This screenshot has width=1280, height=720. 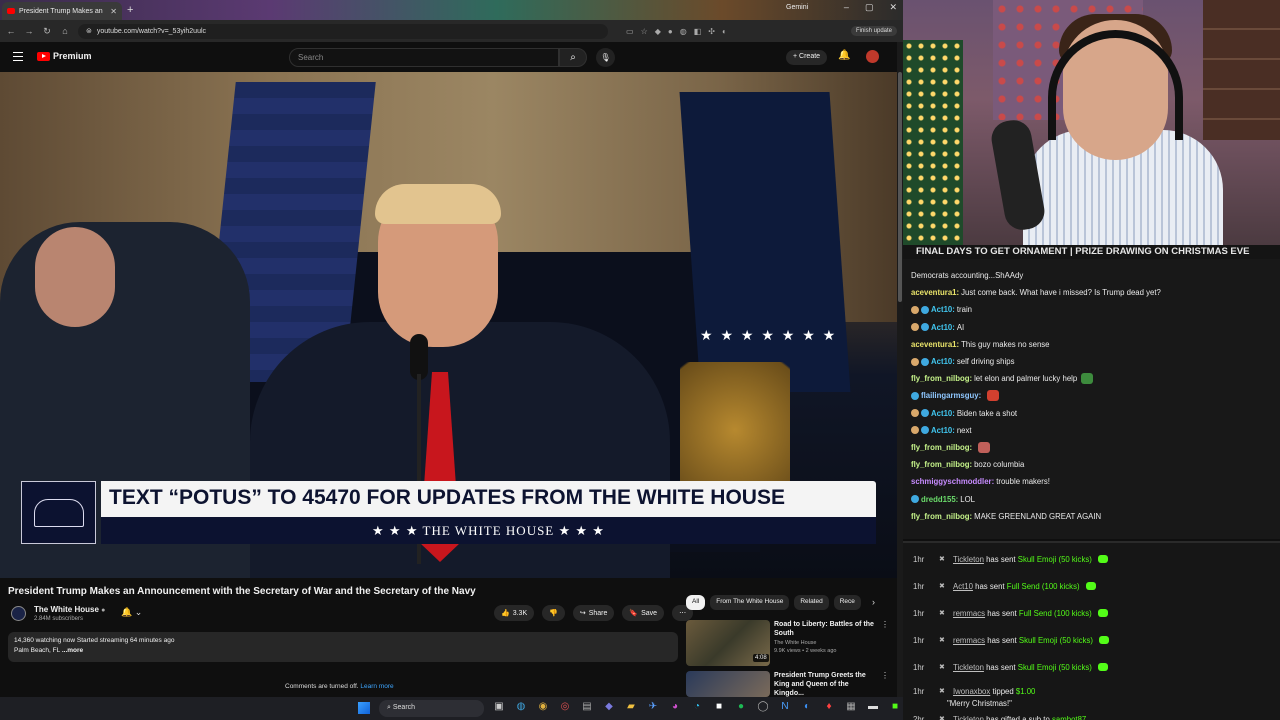 What do you see at coordinates (499, 706) in the screenshot?
I see `task-view-icon: ▣` at bounding box center [499, 706].